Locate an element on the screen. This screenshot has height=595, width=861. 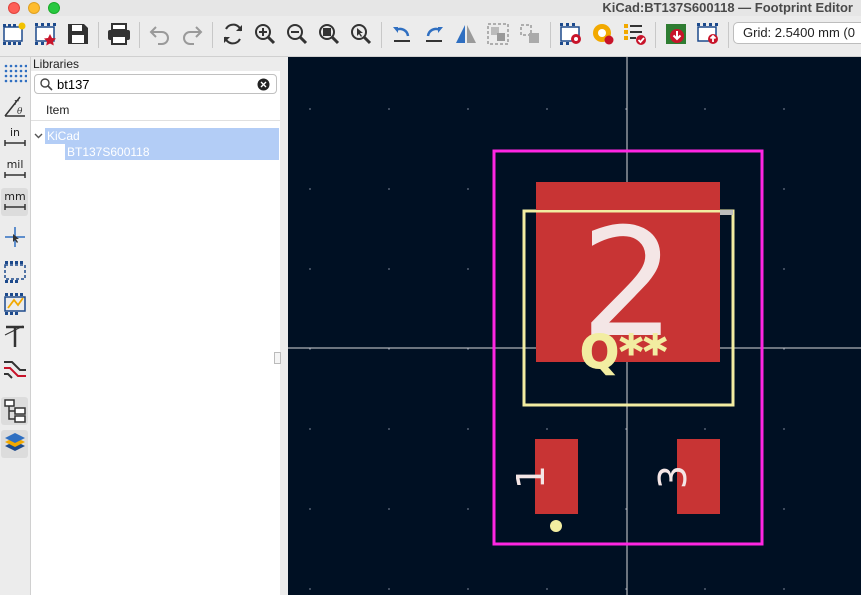
main-toolbar: Grid: 2.5400 mm (0 is located at coordinates (430, 36).